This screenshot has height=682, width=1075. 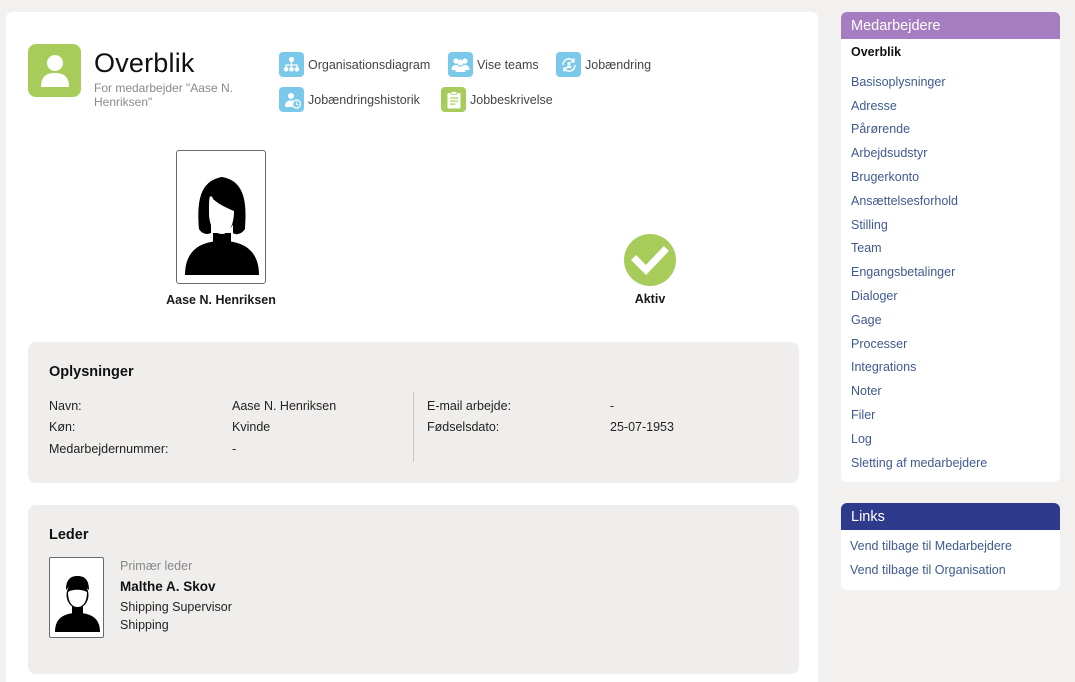 What do you see at coordinates (642, 427) in the screenshot?
I see `info-value: 25-07-1953` at bounding box center [642, 427].